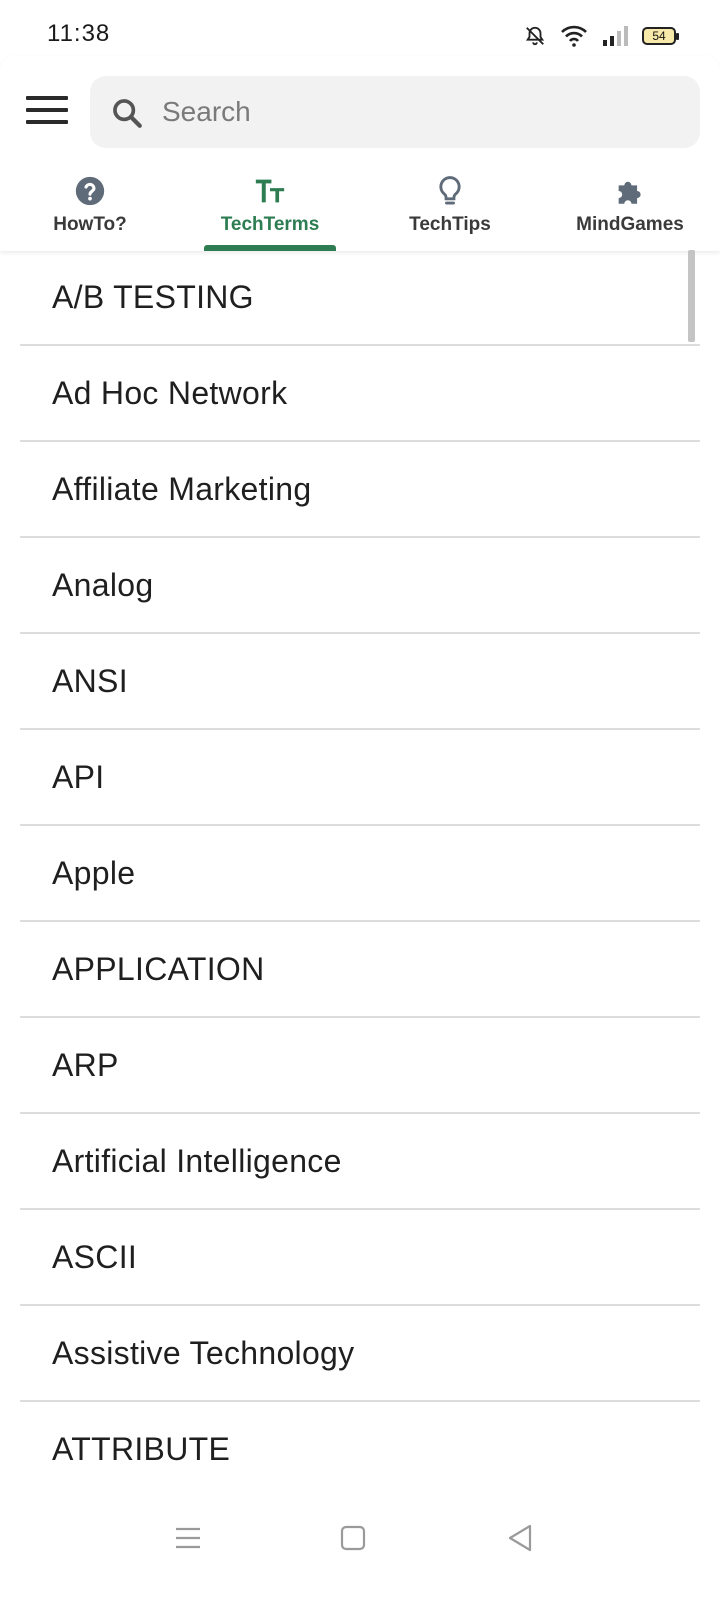  I want to click on tab-mindgames: MindGames, so click(630, 208).